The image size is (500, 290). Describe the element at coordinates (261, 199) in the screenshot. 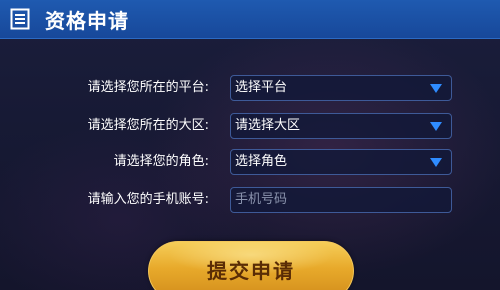

I see `phone-input-placeholder: 手机号码` at that location.